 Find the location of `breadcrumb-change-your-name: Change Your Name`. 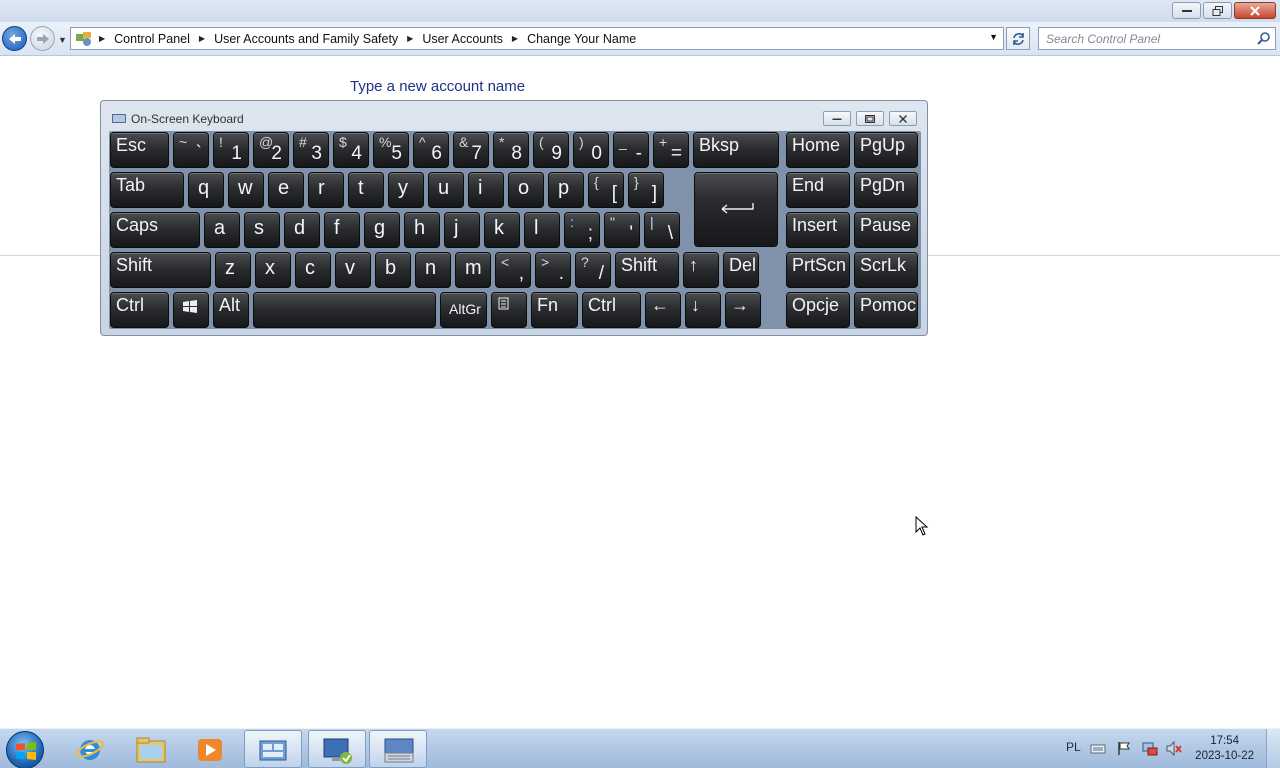

breadcrumb-change-your-name: Change Your Name is located at coordinates (581, 39).